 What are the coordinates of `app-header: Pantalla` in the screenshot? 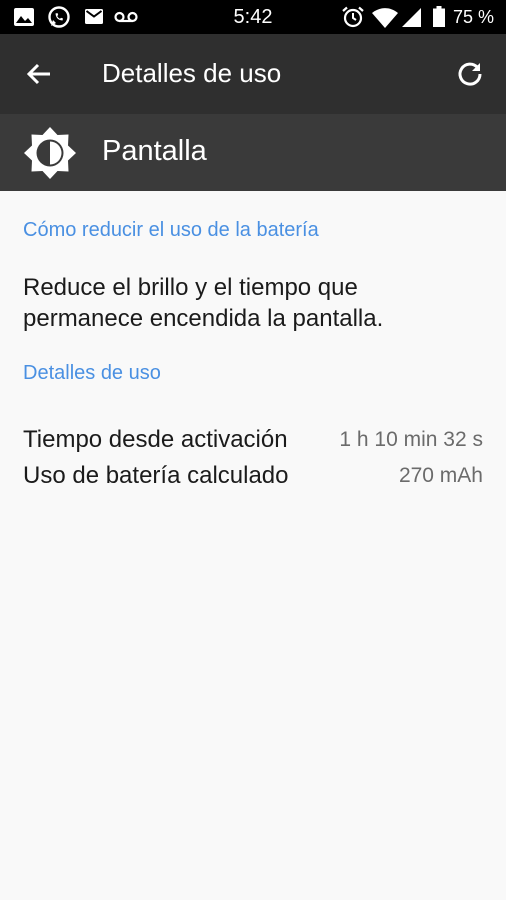 It's located at (253, 152).